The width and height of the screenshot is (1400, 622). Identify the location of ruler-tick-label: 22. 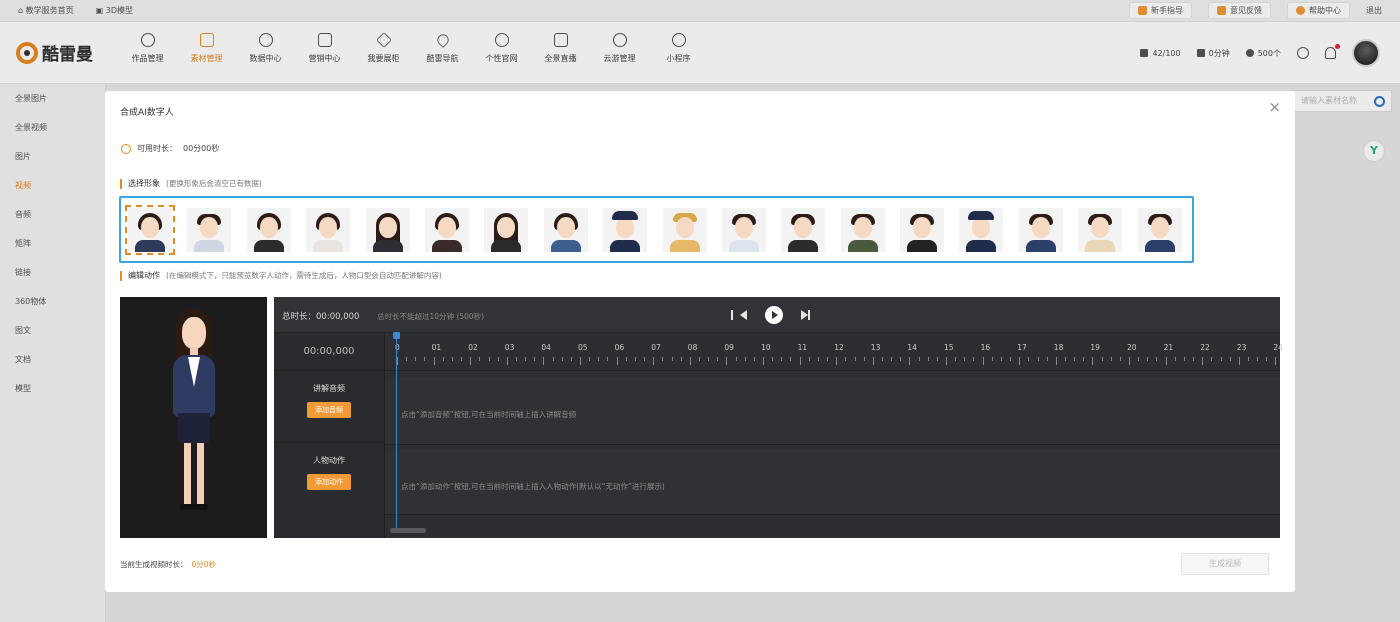
(1205, 347).